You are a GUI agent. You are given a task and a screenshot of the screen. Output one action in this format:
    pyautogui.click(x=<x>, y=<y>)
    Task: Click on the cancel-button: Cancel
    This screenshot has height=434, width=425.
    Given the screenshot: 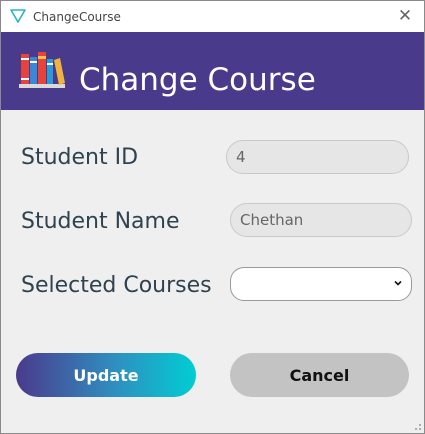 What is the action you would take?
    pyautogui.click(x=319, y=375)
    